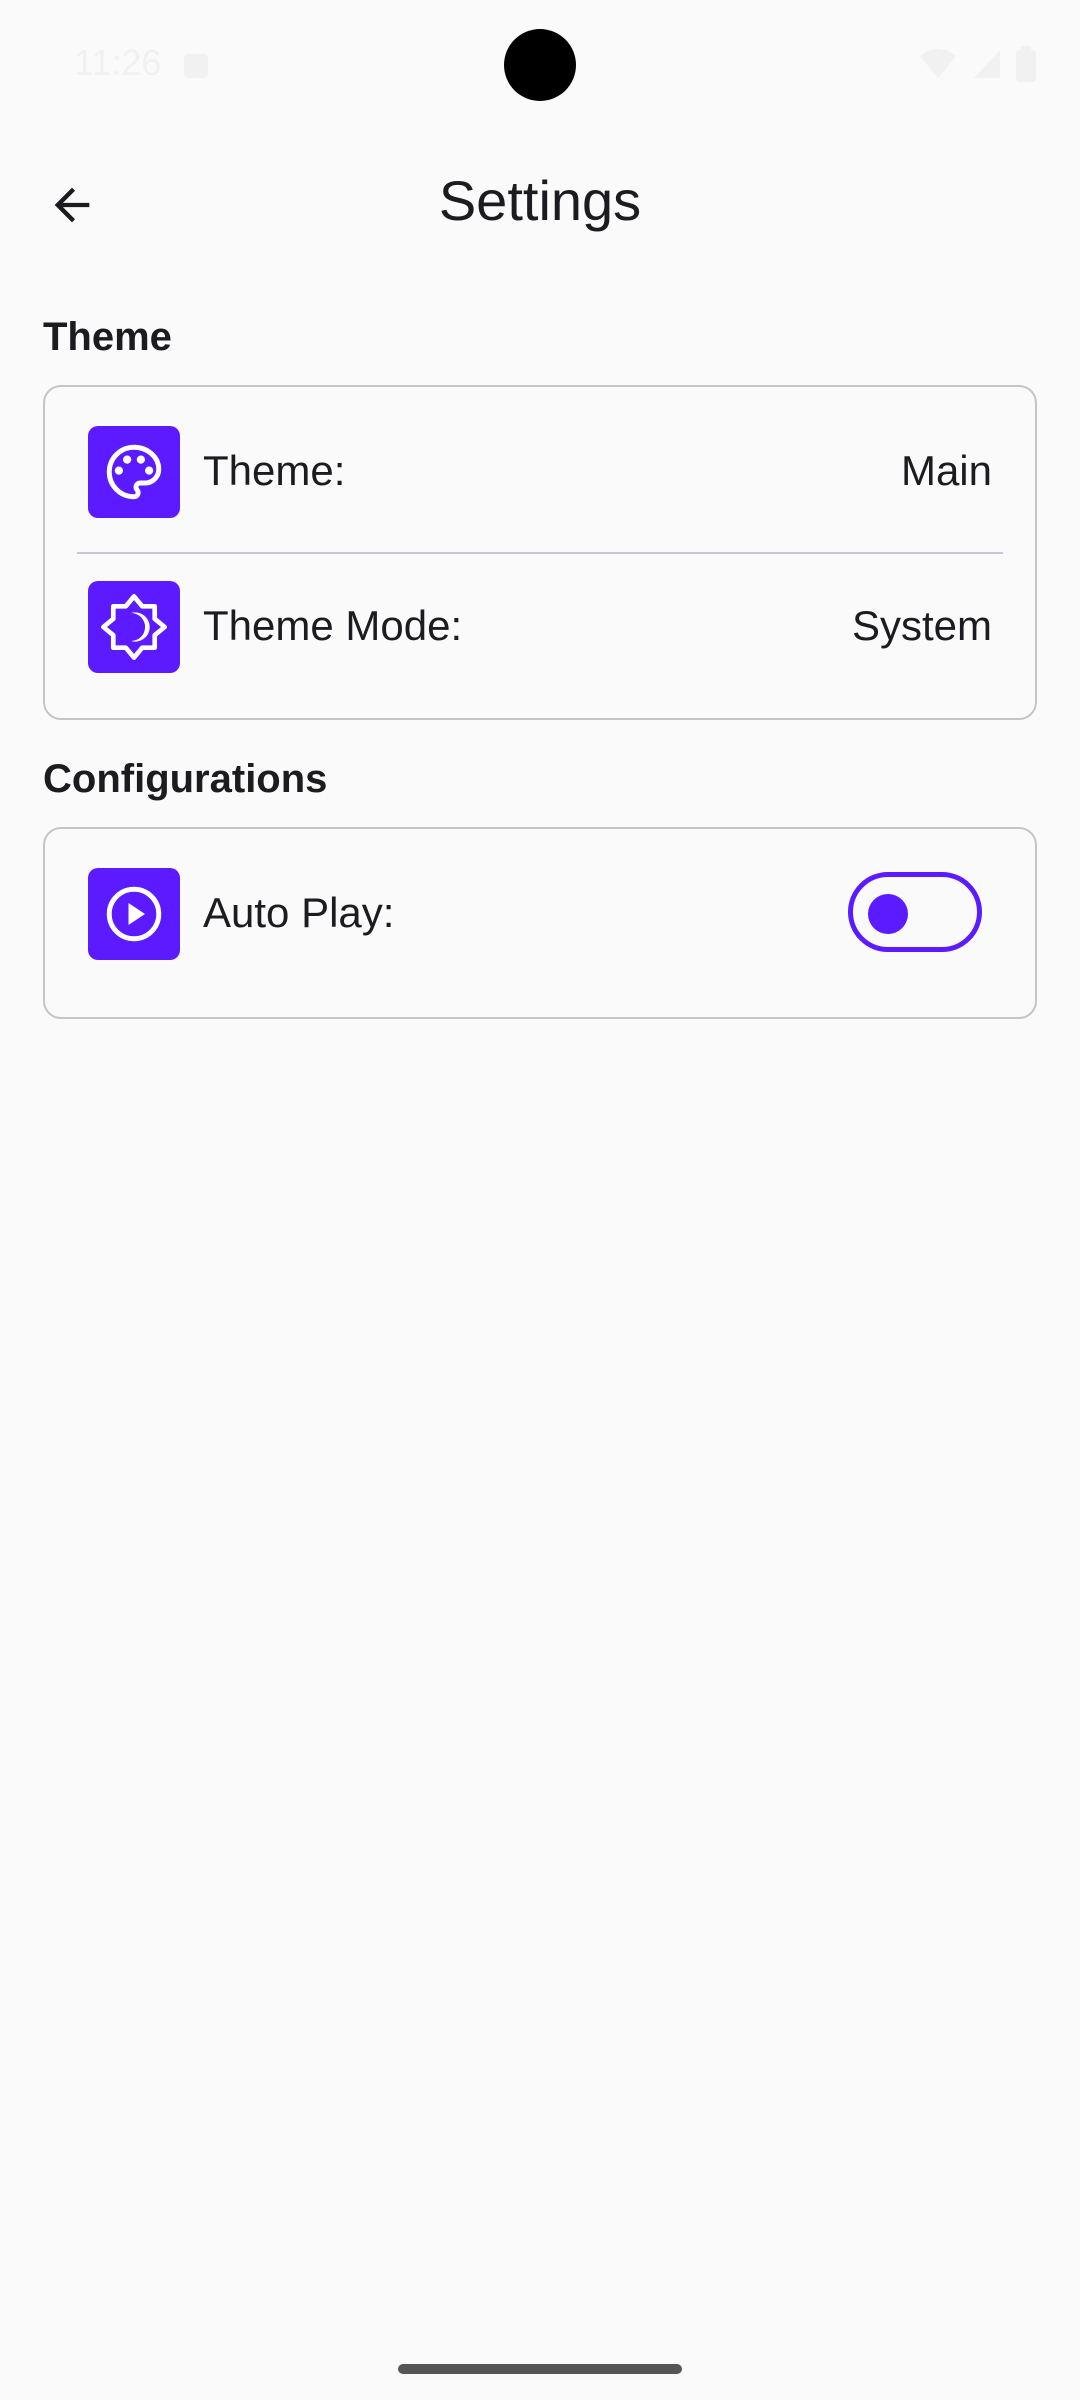 The image size is (1080, 2400). I want to click on row-theme-mode: Theme Mode: System, so click(540, 627).